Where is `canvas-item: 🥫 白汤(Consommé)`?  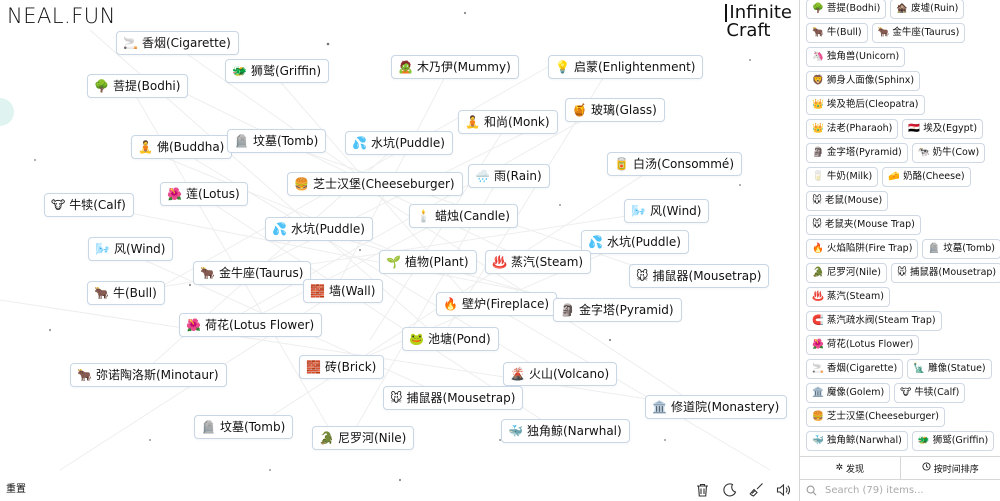
canvas-item: 🥫 白汤(Consommé) is located at coordinates (674, 164).